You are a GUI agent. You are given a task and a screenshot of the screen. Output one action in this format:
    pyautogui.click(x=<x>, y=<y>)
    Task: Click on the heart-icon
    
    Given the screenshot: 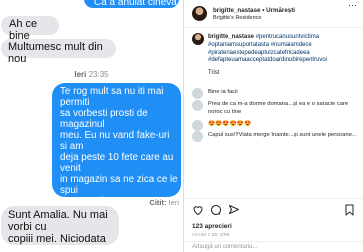 What is the action you would take?
    pyautogui.click(x=198, y=211)
    